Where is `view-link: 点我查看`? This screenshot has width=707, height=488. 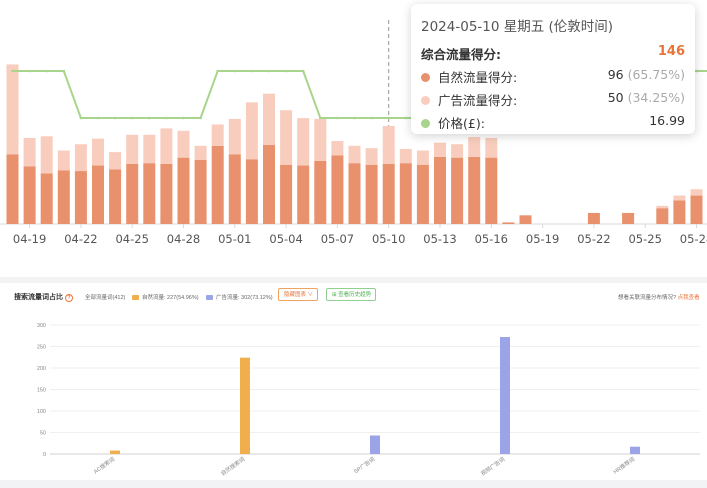 view-link: 点我查看 is located at coordinates (689, 298).